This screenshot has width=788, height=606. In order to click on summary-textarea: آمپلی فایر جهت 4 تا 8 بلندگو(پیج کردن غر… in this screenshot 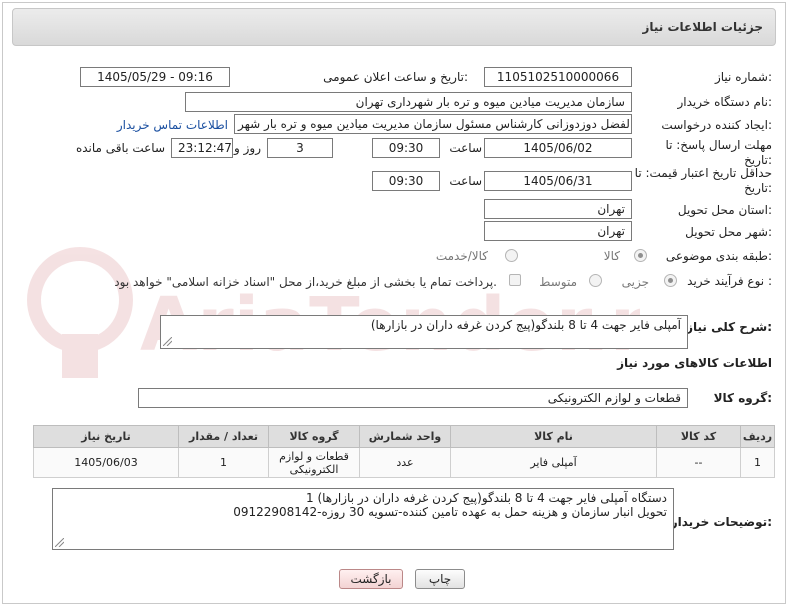, I will do `click(424, 332)`.